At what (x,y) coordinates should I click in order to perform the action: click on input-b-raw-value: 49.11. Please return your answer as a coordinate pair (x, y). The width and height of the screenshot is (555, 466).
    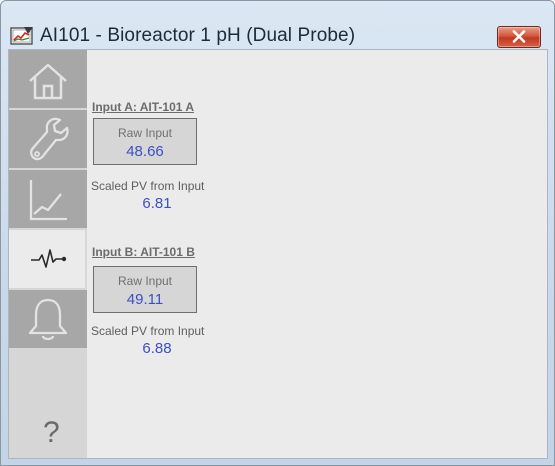
    Looking at the image, I should click on (145, 299).